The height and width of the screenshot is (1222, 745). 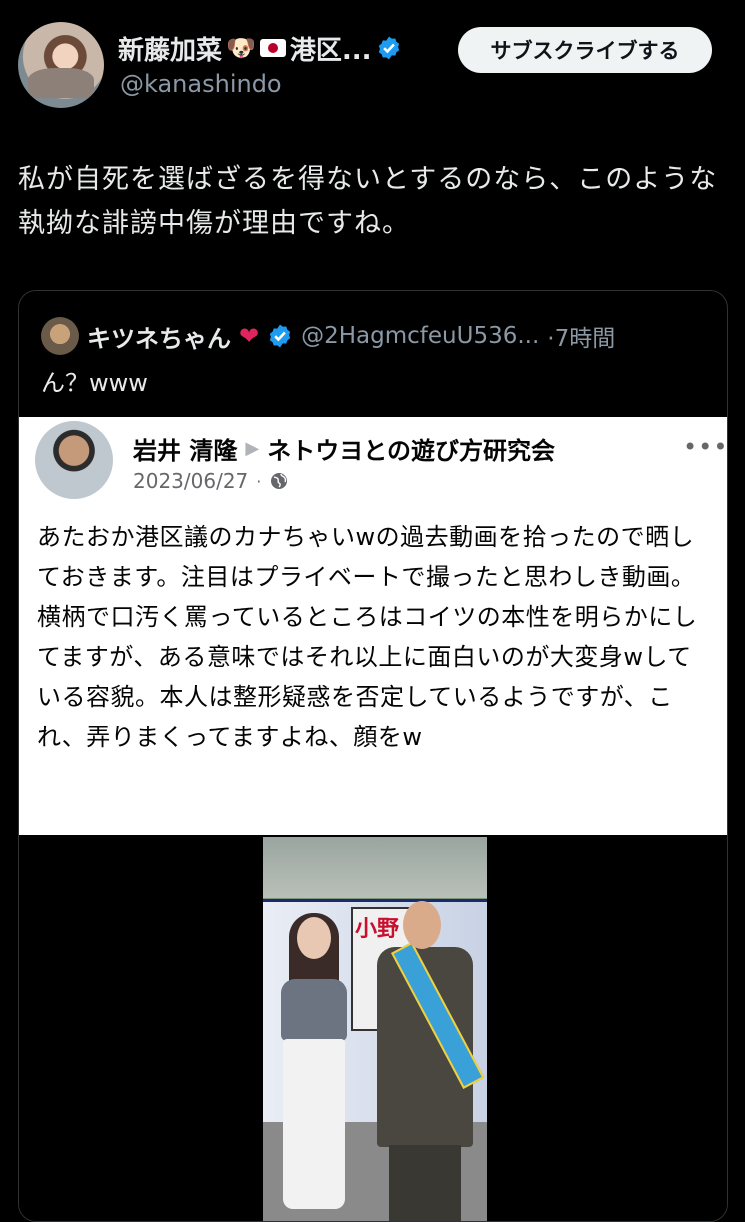 I want to click on post-header: 新藤加菜 🐶 港区... @kanashindo サブスクライブする, so click(x=372, y=65).